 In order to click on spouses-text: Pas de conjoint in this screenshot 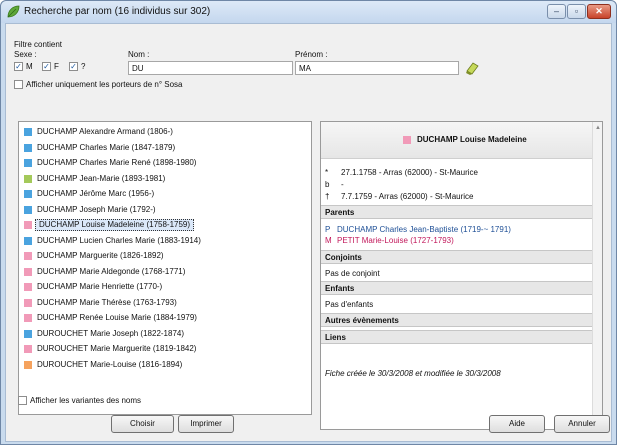, I will do `click(352, 273)`.